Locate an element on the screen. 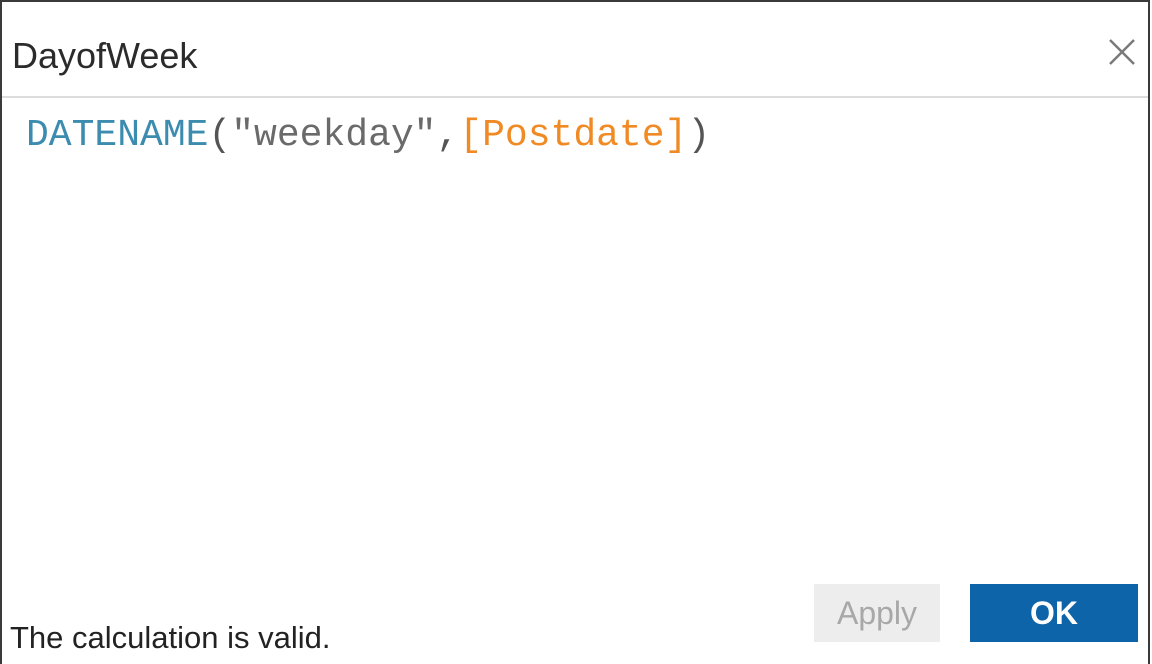 Image resolution: width=1152 pixels, height=664 pixels. formula-close-paren: ) is located at coordinates (699, 135).